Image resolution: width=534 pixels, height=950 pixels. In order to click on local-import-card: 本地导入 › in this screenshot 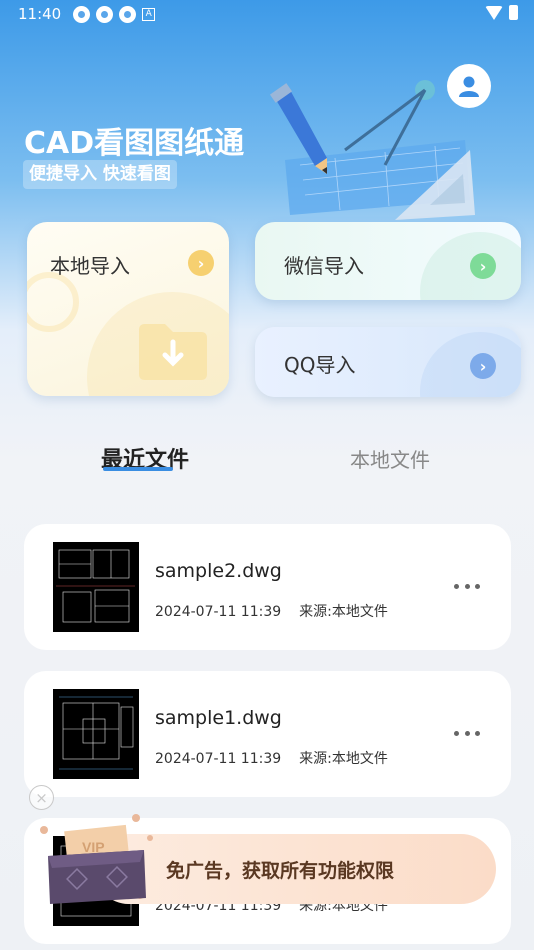, I will do `click(128, 309)`.